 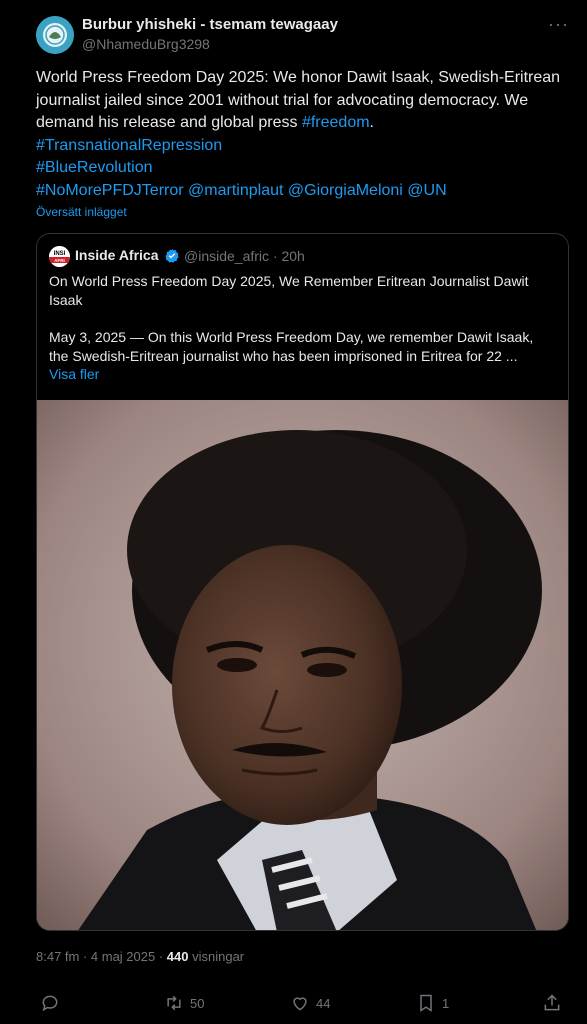 What do you see at coordinates (310, 1003) in the screenshot?
I see `like-button: 44` at bounding box center [310, 1003].